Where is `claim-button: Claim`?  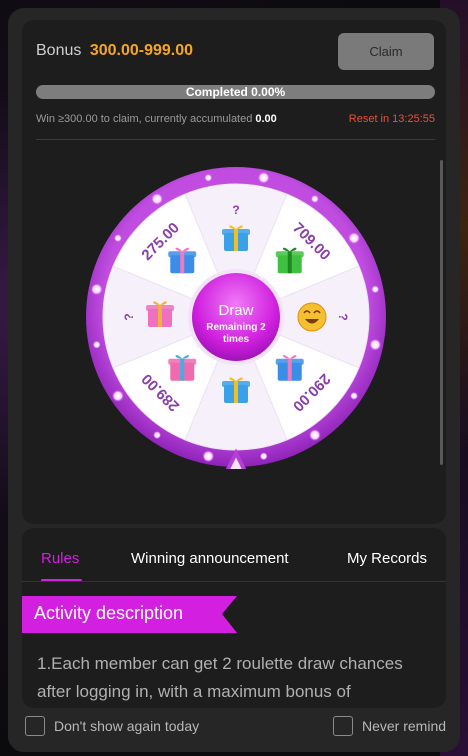
claim-button: Claim is located at coordinates (386, 51).